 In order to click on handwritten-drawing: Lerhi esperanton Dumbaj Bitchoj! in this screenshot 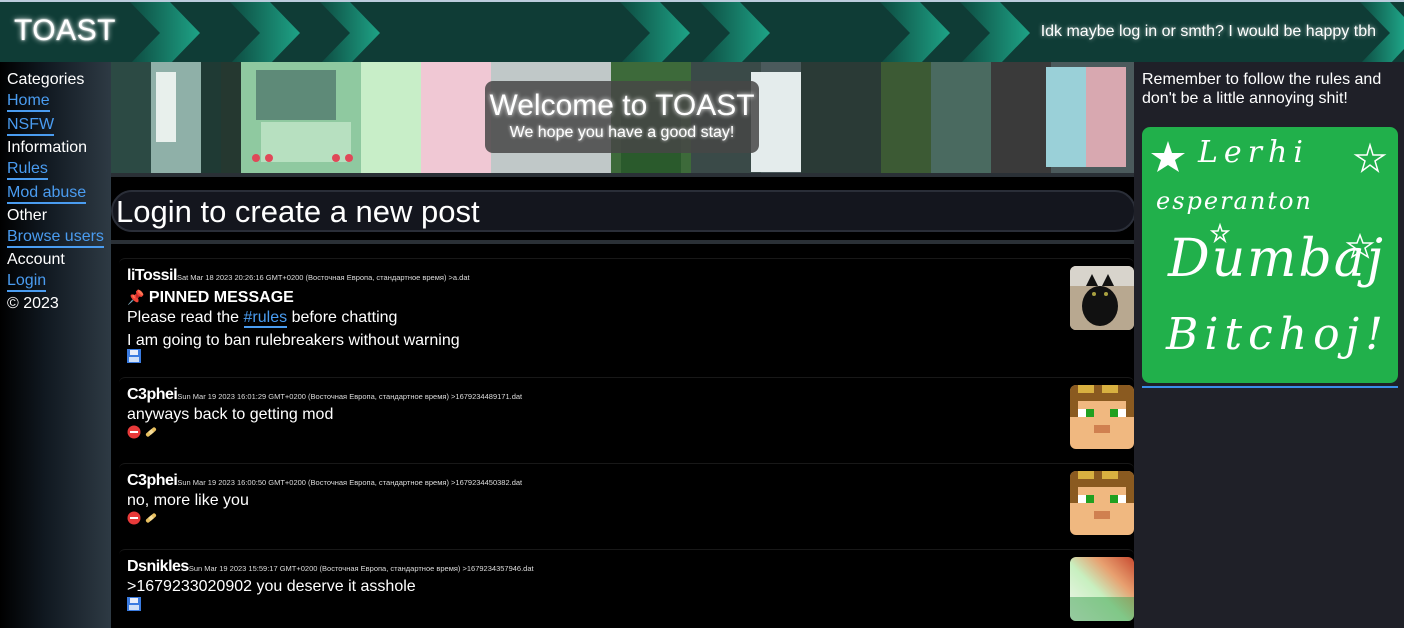, I will do `click(1270, 255)`.